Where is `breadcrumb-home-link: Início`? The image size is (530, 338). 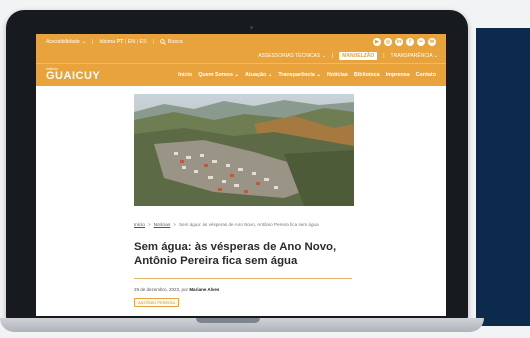
breadcrumb-home-link: Início is located at coordinates (139, 224).